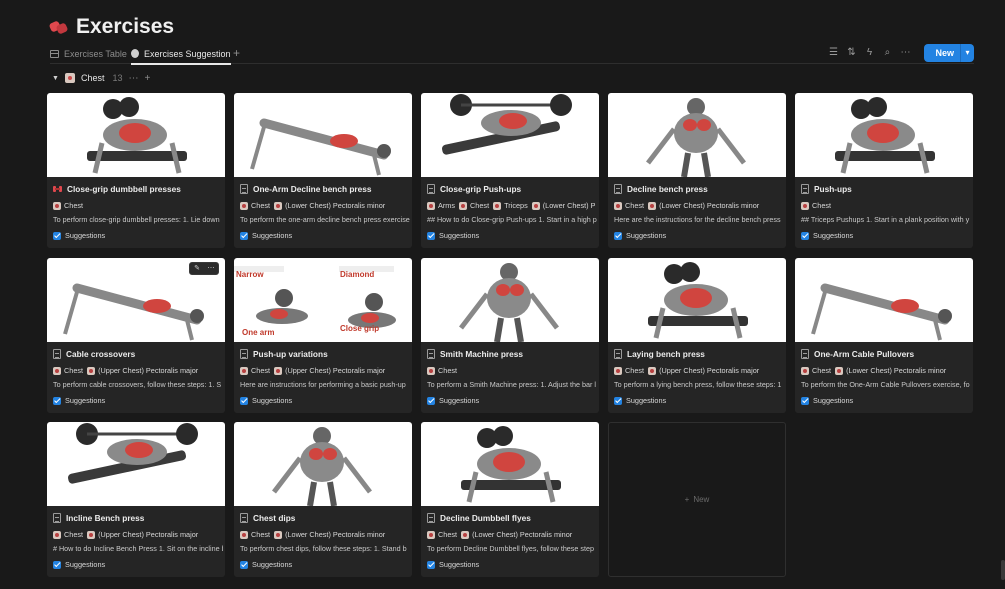 This screenshot has height=589, width=1005. Describe the element at coordinates (887, 53) in the screenshot. I see `search-icon: ⌕` at that location.